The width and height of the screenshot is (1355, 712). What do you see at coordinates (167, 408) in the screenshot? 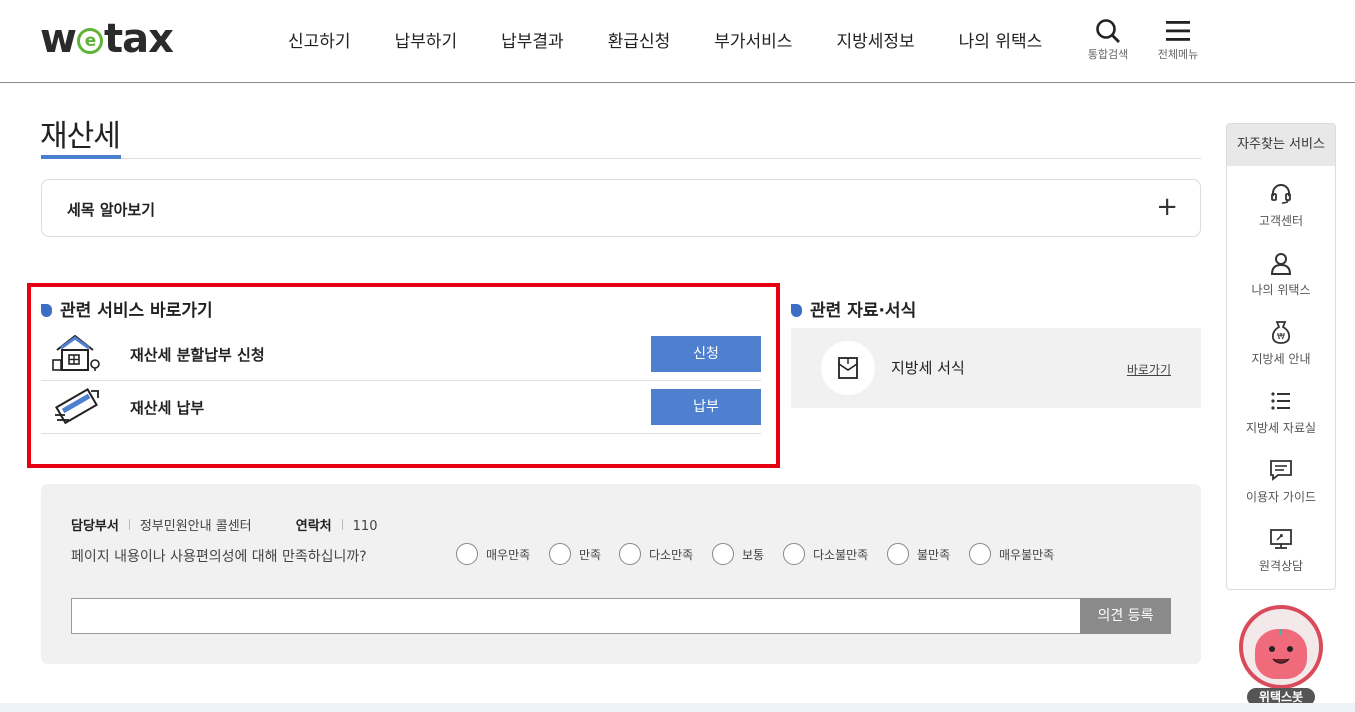
I see `service-name: 재산세 납부` at bounding box center [167, 408].